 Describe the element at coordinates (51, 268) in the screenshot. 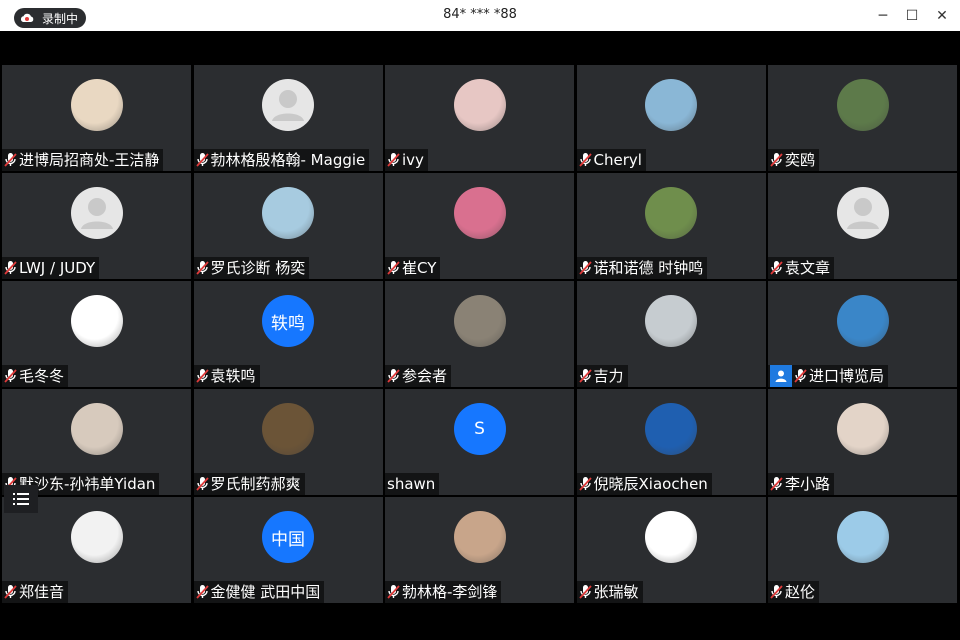

I see `participant-name-bar: LWJ / JUDY` at that location.